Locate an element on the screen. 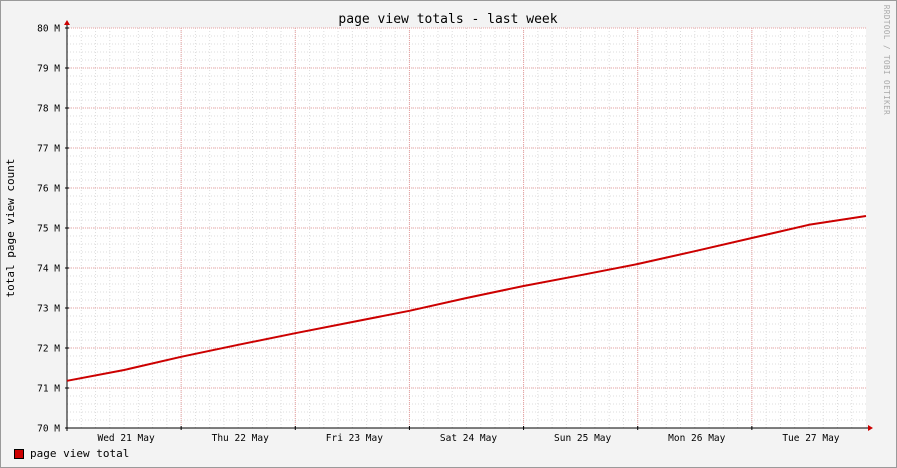 The width and height of the screenshot is (897, 468). rrdtool-watermark: RRDTOOL / TOBI OETIKER is located at coordinates (886, 60).